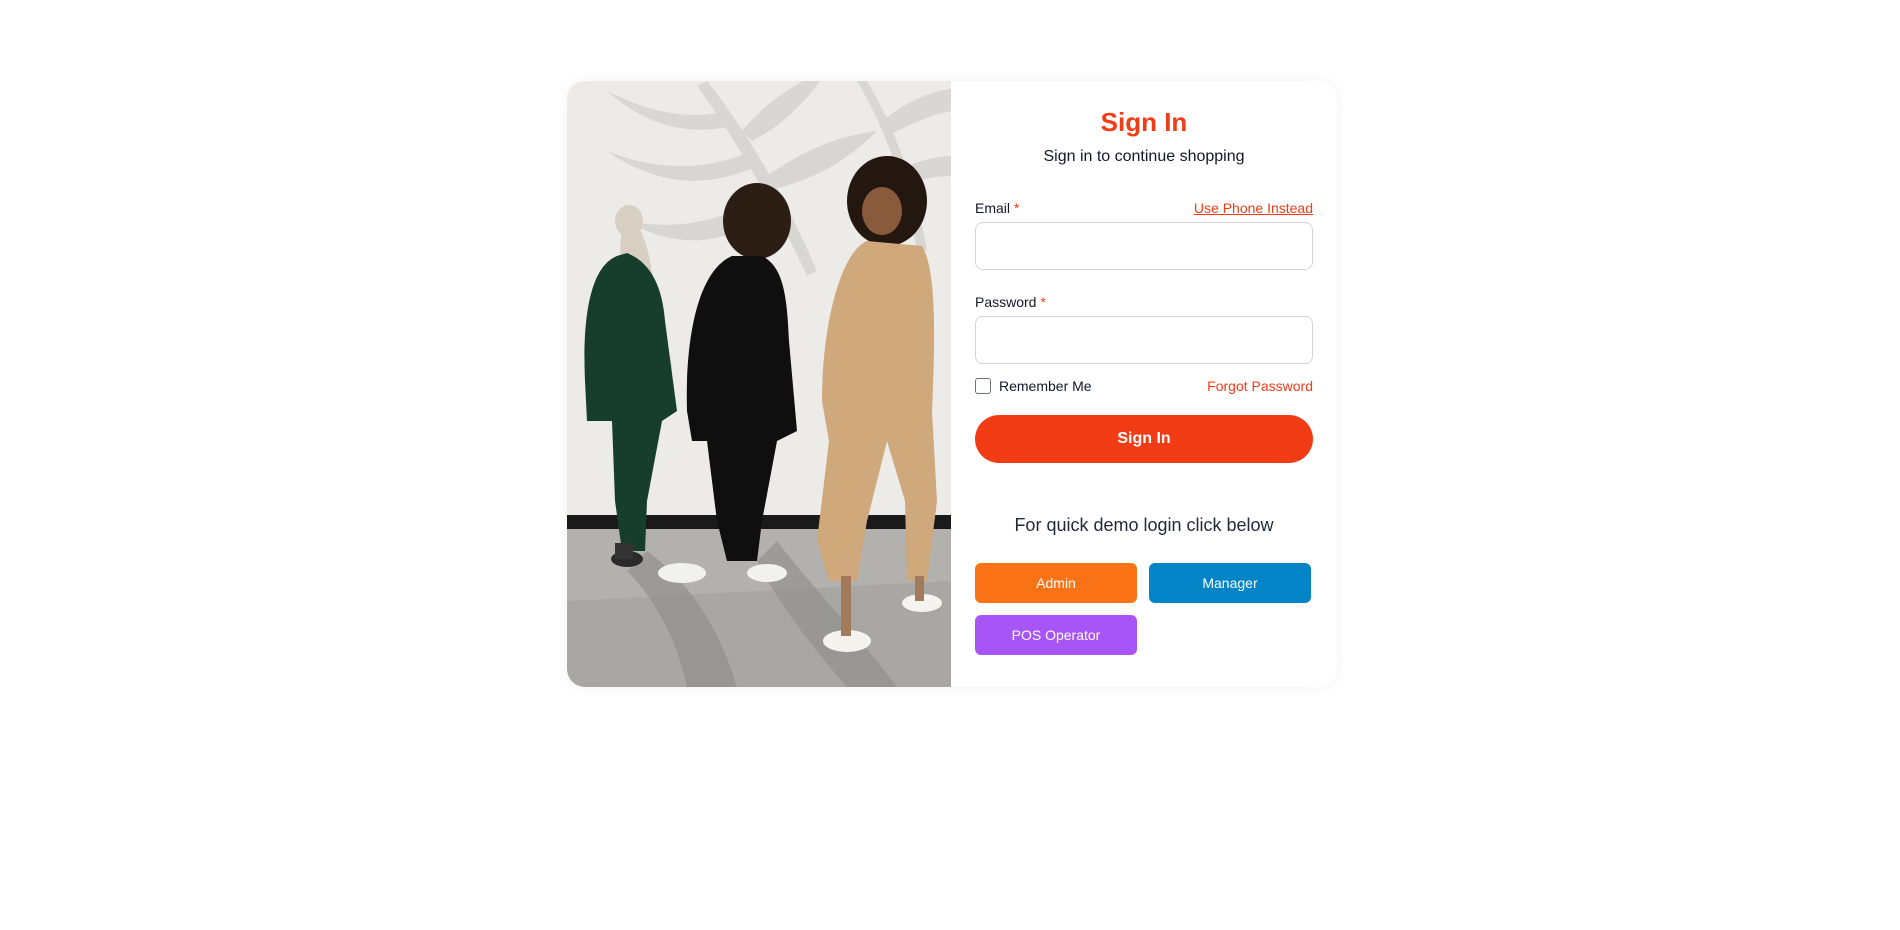  Describe the element at coordinates (1043, 302) in the screenshot. I see `password-required-mark: *` at that location.